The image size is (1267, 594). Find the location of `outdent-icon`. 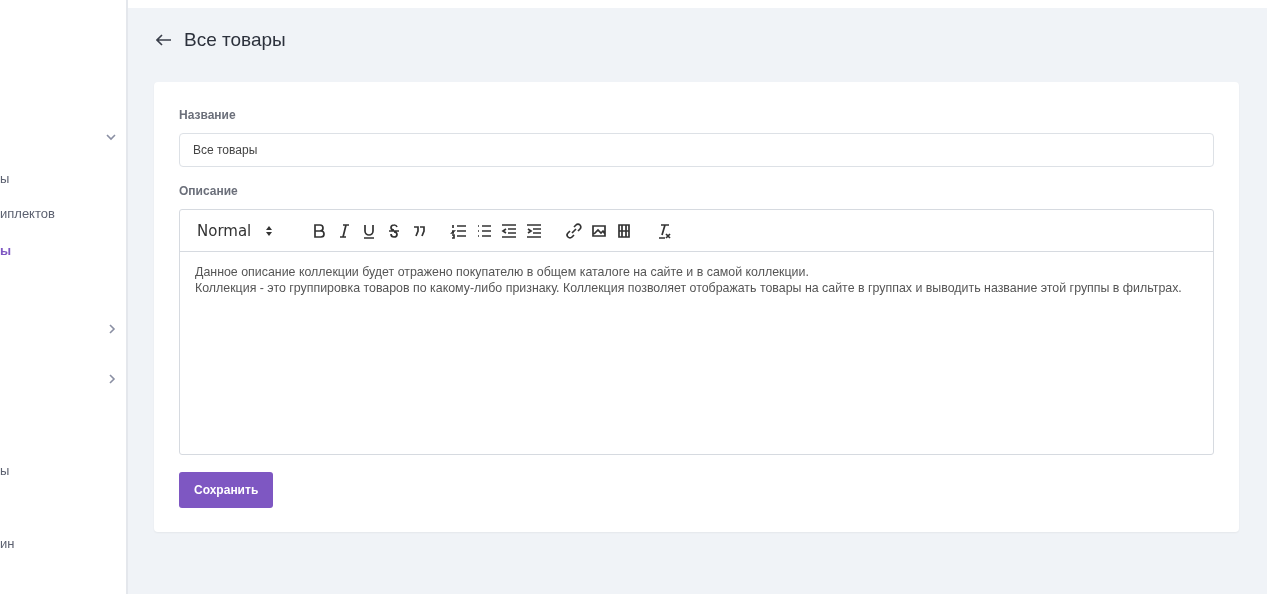

outdent-icon is located at coordinates (509, 230).